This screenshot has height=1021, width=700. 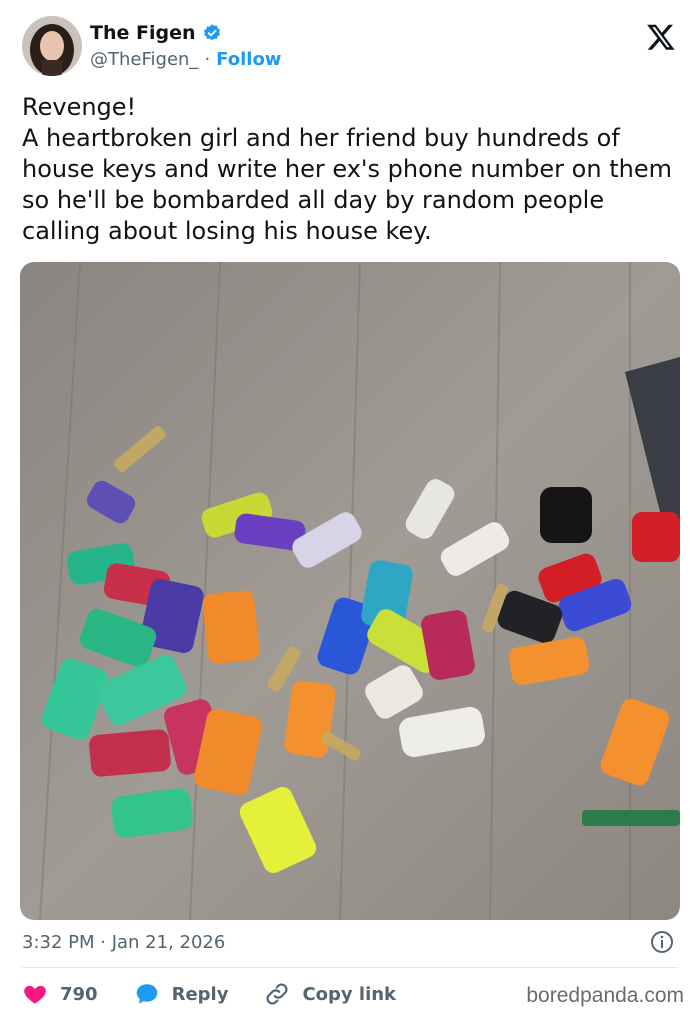 What do you see at coordinates (143, 33) in the screenshot?
I see `display-name: The Figen` at bounding box center [143, 33].